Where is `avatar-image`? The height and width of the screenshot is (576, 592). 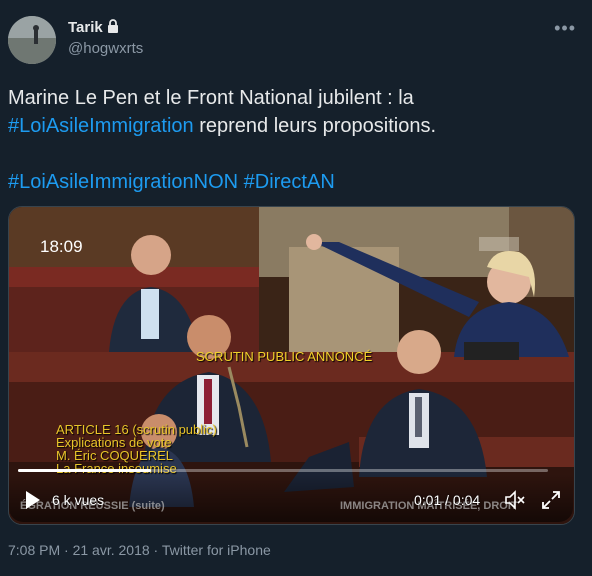
avatar-image is located at coordinates (32, 40).